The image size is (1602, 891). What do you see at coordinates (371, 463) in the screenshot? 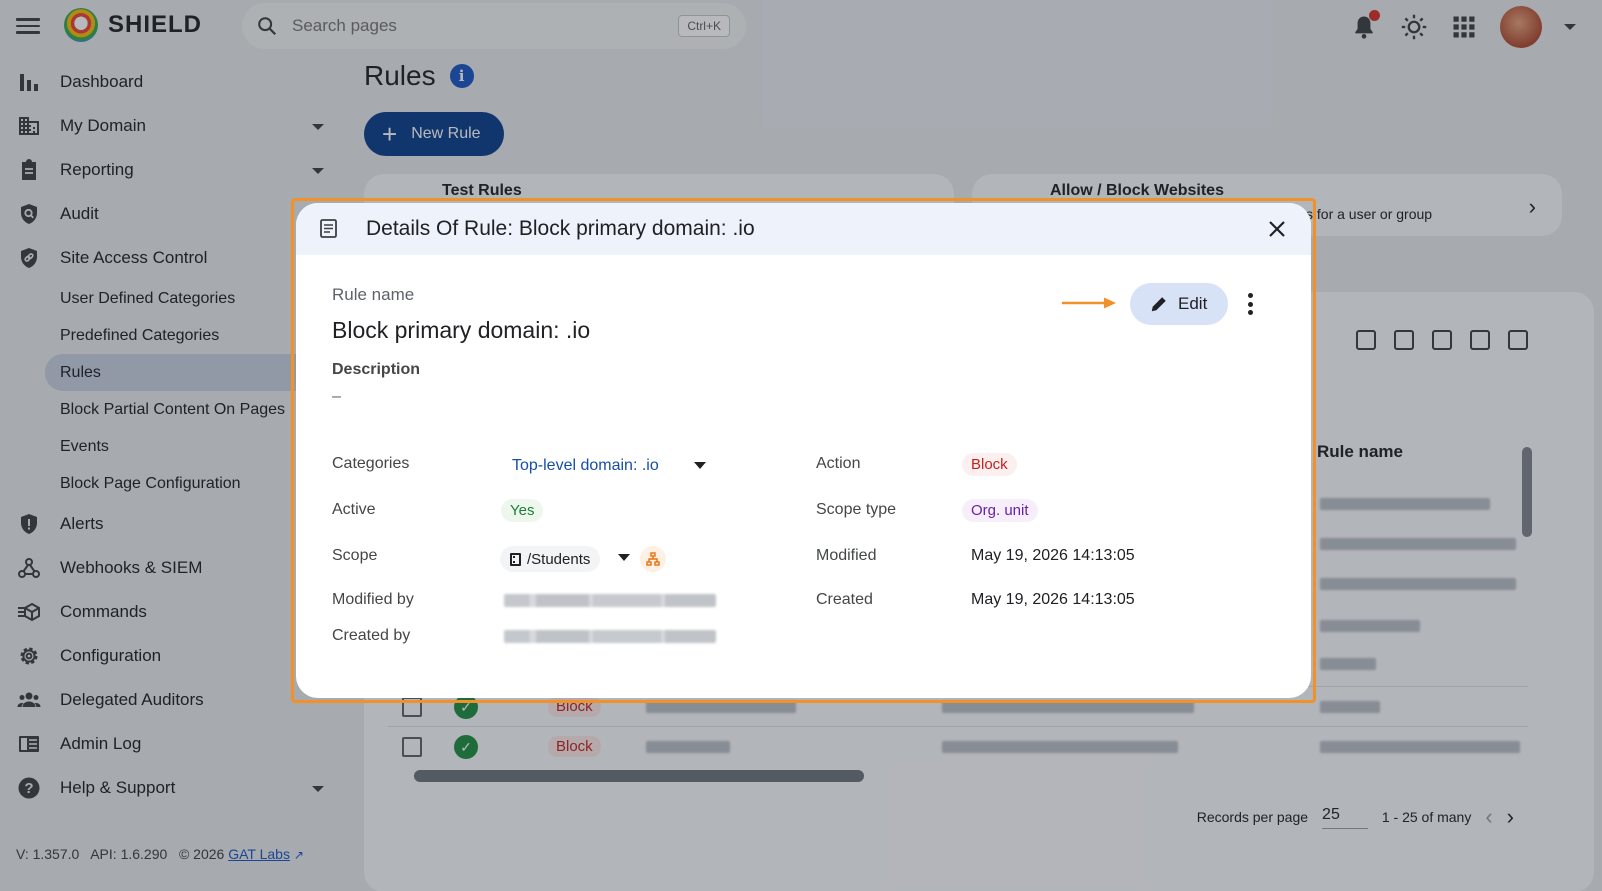
I see `categories-label: Categories` at bounding box center [371, 463].